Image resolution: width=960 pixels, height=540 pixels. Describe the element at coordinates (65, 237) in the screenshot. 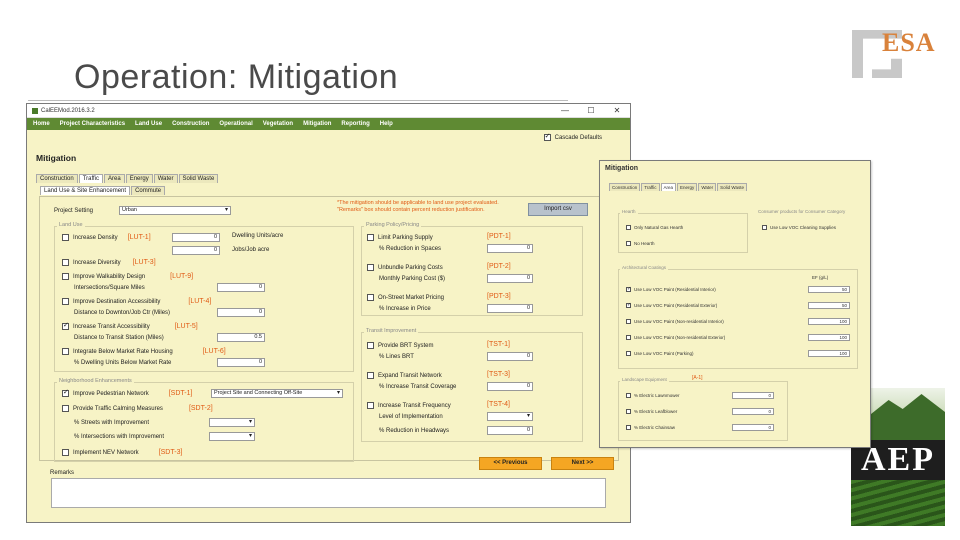

I see `increase-density-checkbox` at that location.